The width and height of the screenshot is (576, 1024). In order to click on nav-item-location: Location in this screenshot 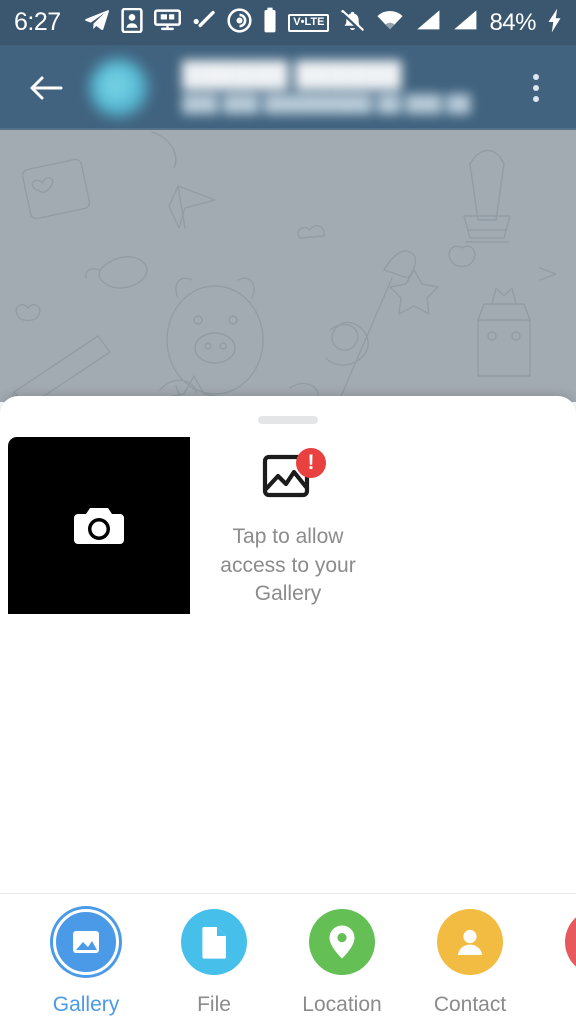, I will do `click(342, 955)`.